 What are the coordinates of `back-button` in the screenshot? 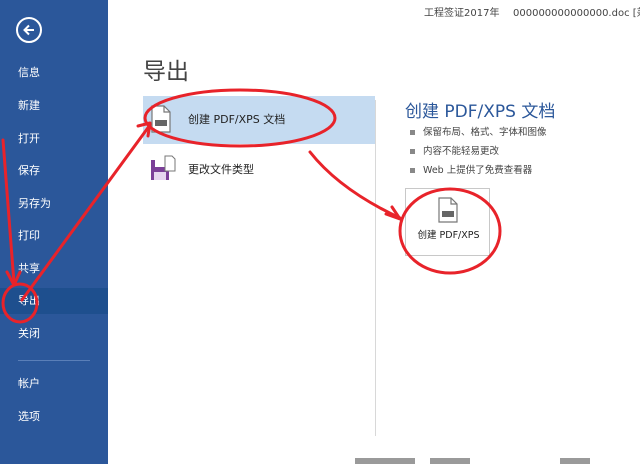 It's located at (29, 30).